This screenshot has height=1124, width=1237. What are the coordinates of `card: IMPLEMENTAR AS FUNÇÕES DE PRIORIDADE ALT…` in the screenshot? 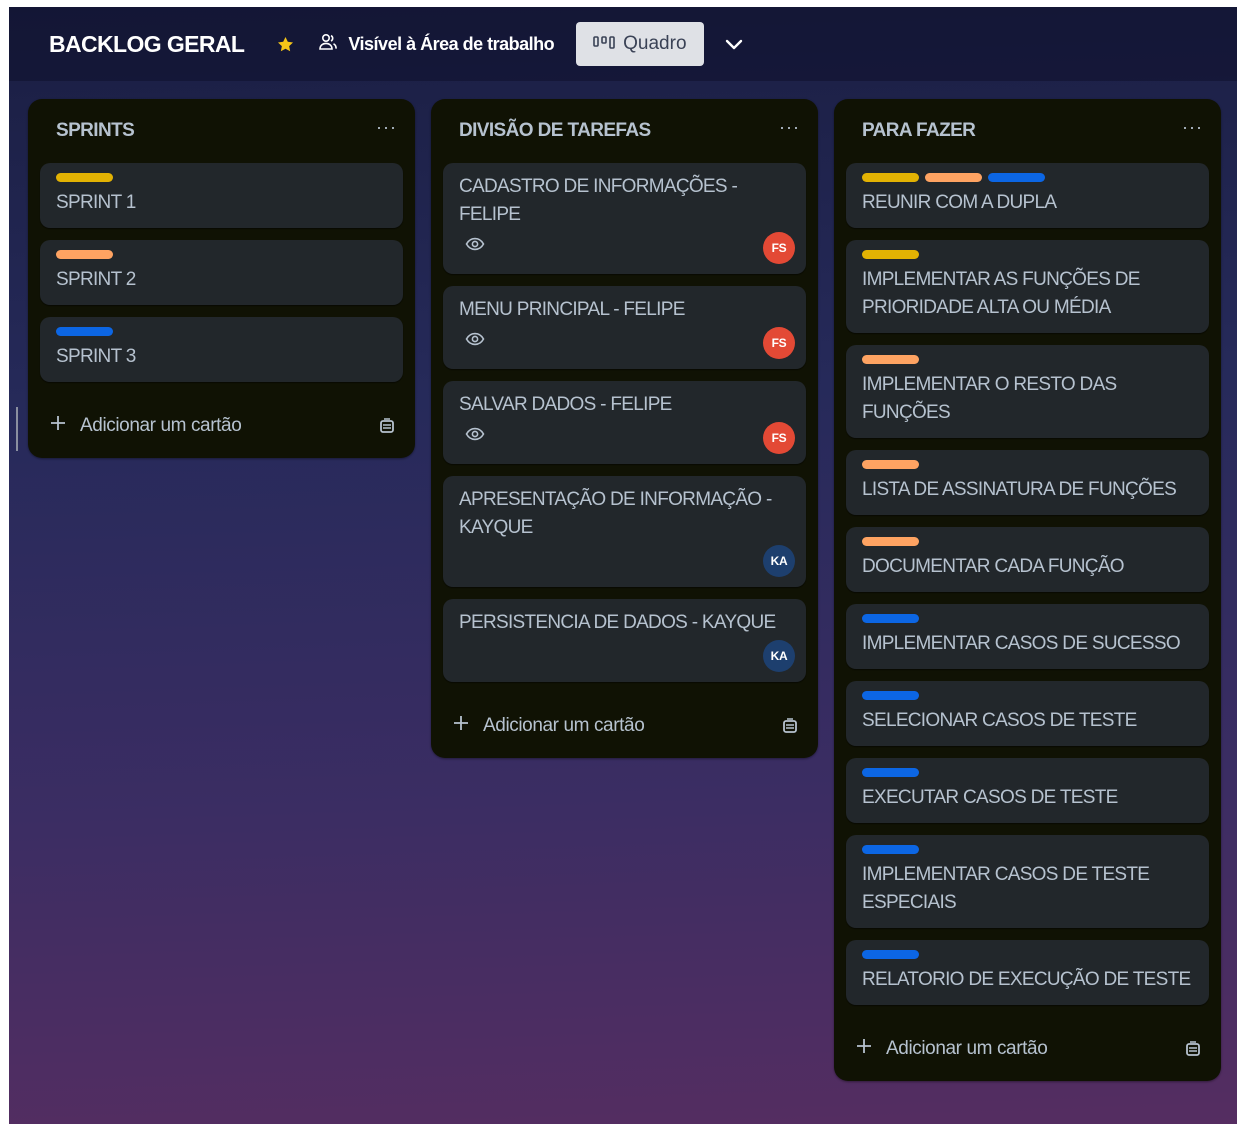 It's located at (1027, 286).